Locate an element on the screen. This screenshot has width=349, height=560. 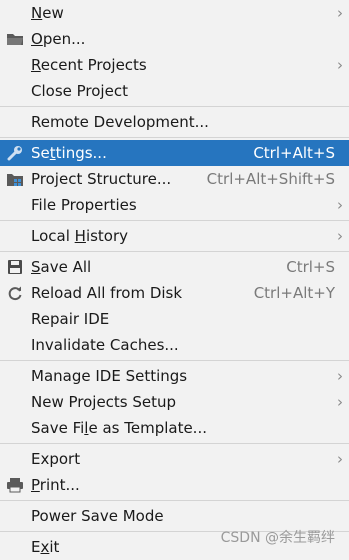
printer-icon is located at coordinates (15, 485).